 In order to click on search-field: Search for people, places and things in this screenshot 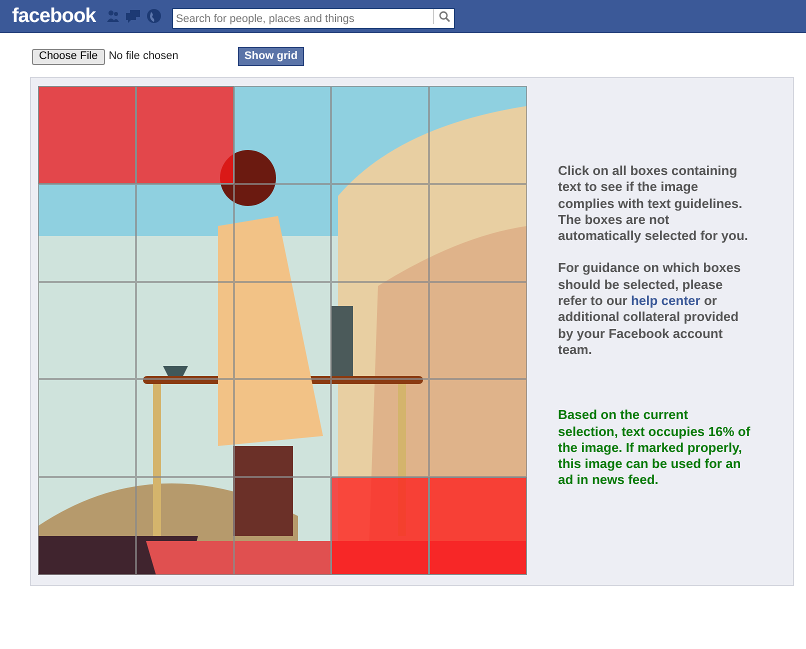, I will do `click(313, 18)`.